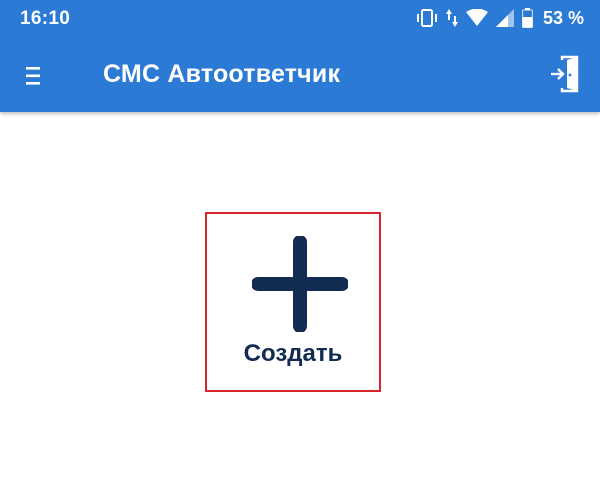  I want to click on battery-percent: 53 %, so click(563, 17).